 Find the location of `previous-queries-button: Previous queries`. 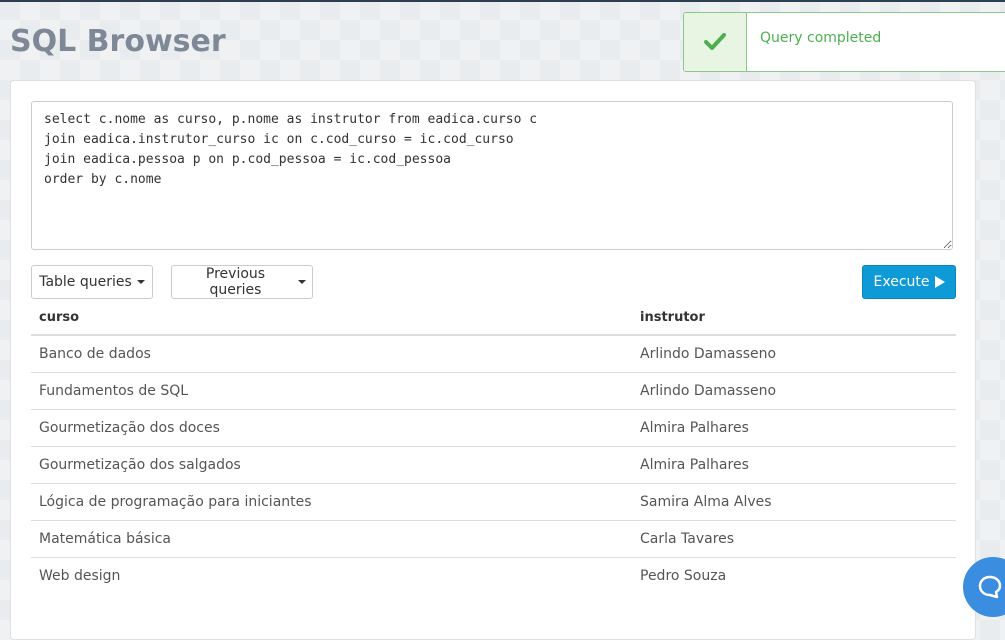

previous-queries-button: Previous queries is located at coordinates (242, 282).